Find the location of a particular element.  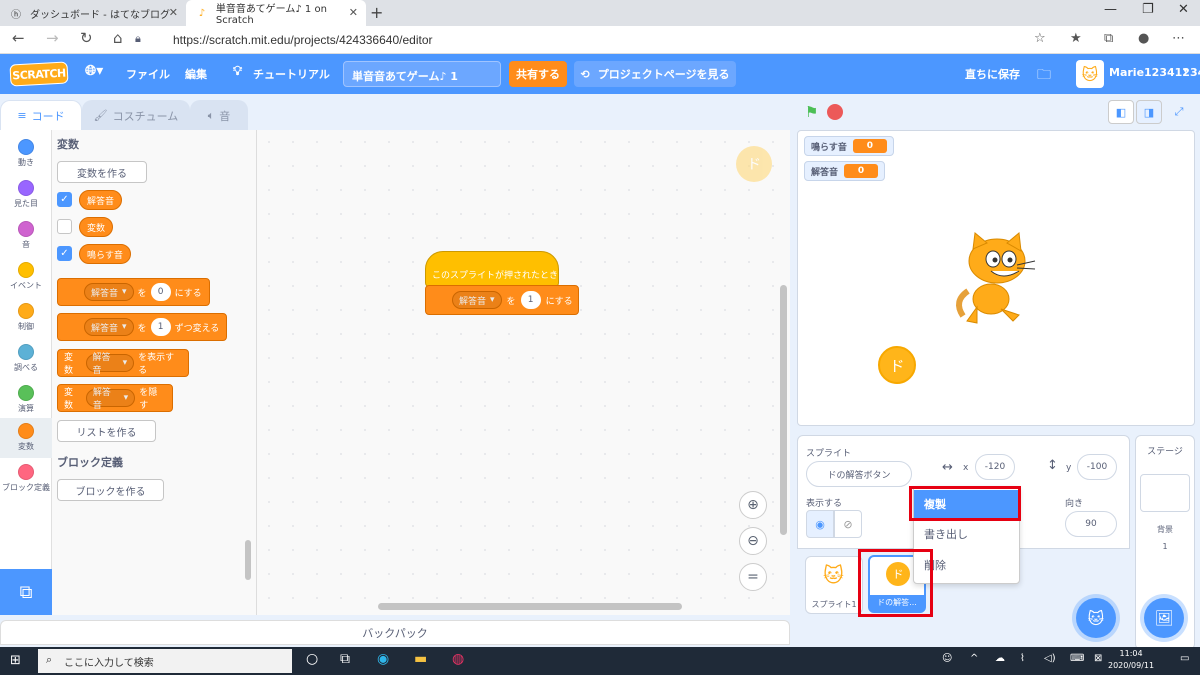

tutorial-bulb-icon: 💡︎ is located at coordinates (237, 71).